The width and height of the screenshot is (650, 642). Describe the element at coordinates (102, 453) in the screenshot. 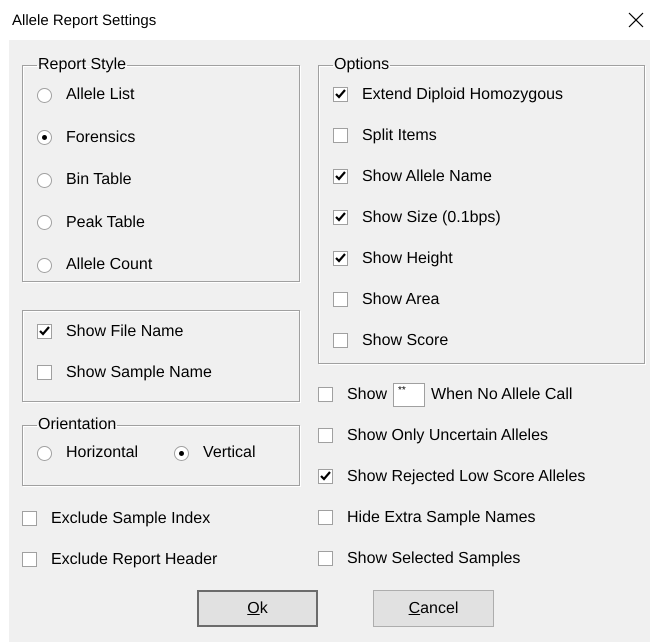

I see `radio-label: Horizontal` at that location.